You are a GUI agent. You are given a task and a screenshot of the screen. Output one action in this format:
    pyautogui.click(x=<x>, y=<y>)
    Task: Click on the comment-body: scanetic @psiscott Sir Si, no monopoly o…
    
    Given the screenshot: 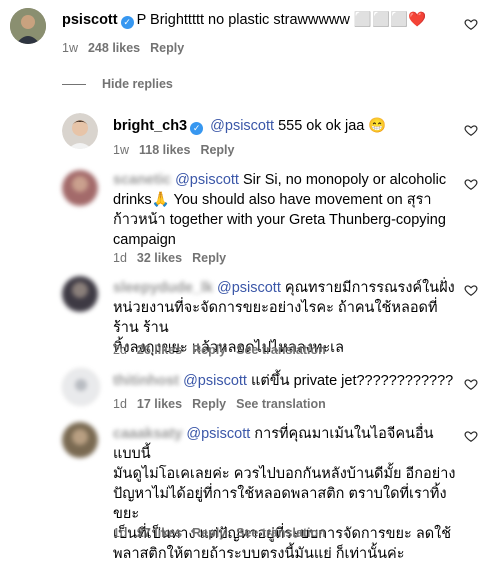 What is the action you would take?
    pyautogui.click(x=285, y=210)
    